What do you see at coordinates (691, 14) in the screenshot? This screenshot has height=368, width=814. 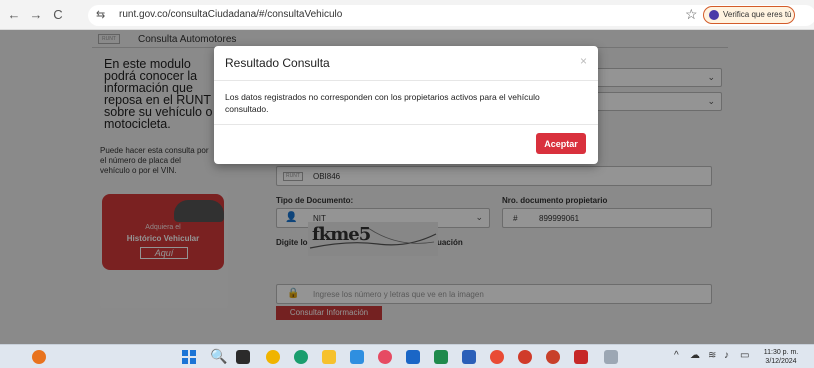 I see `bookmark-star-icon: ☆` at bounding box center [691, 14].